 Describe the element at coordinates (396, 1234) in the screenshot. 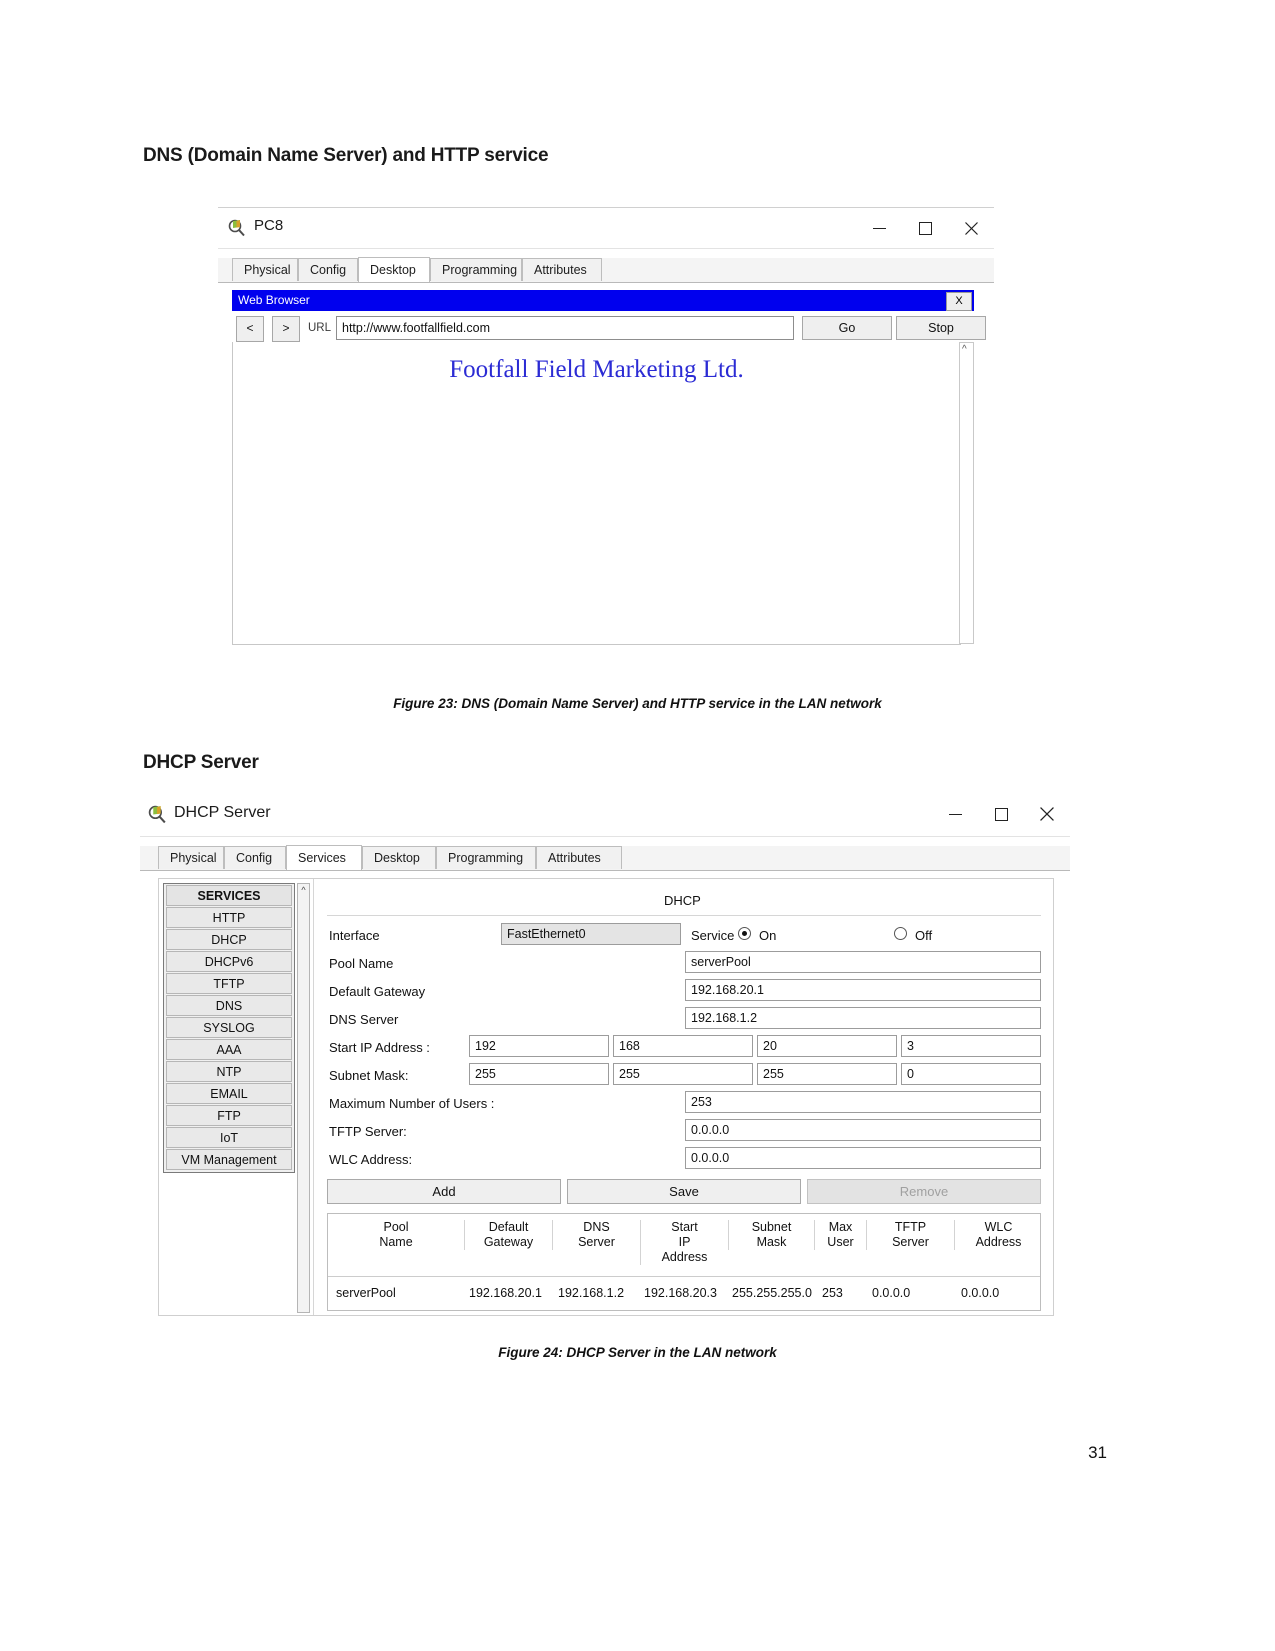

I see `pool-table-header-pool-name: Pool Name` at that location.